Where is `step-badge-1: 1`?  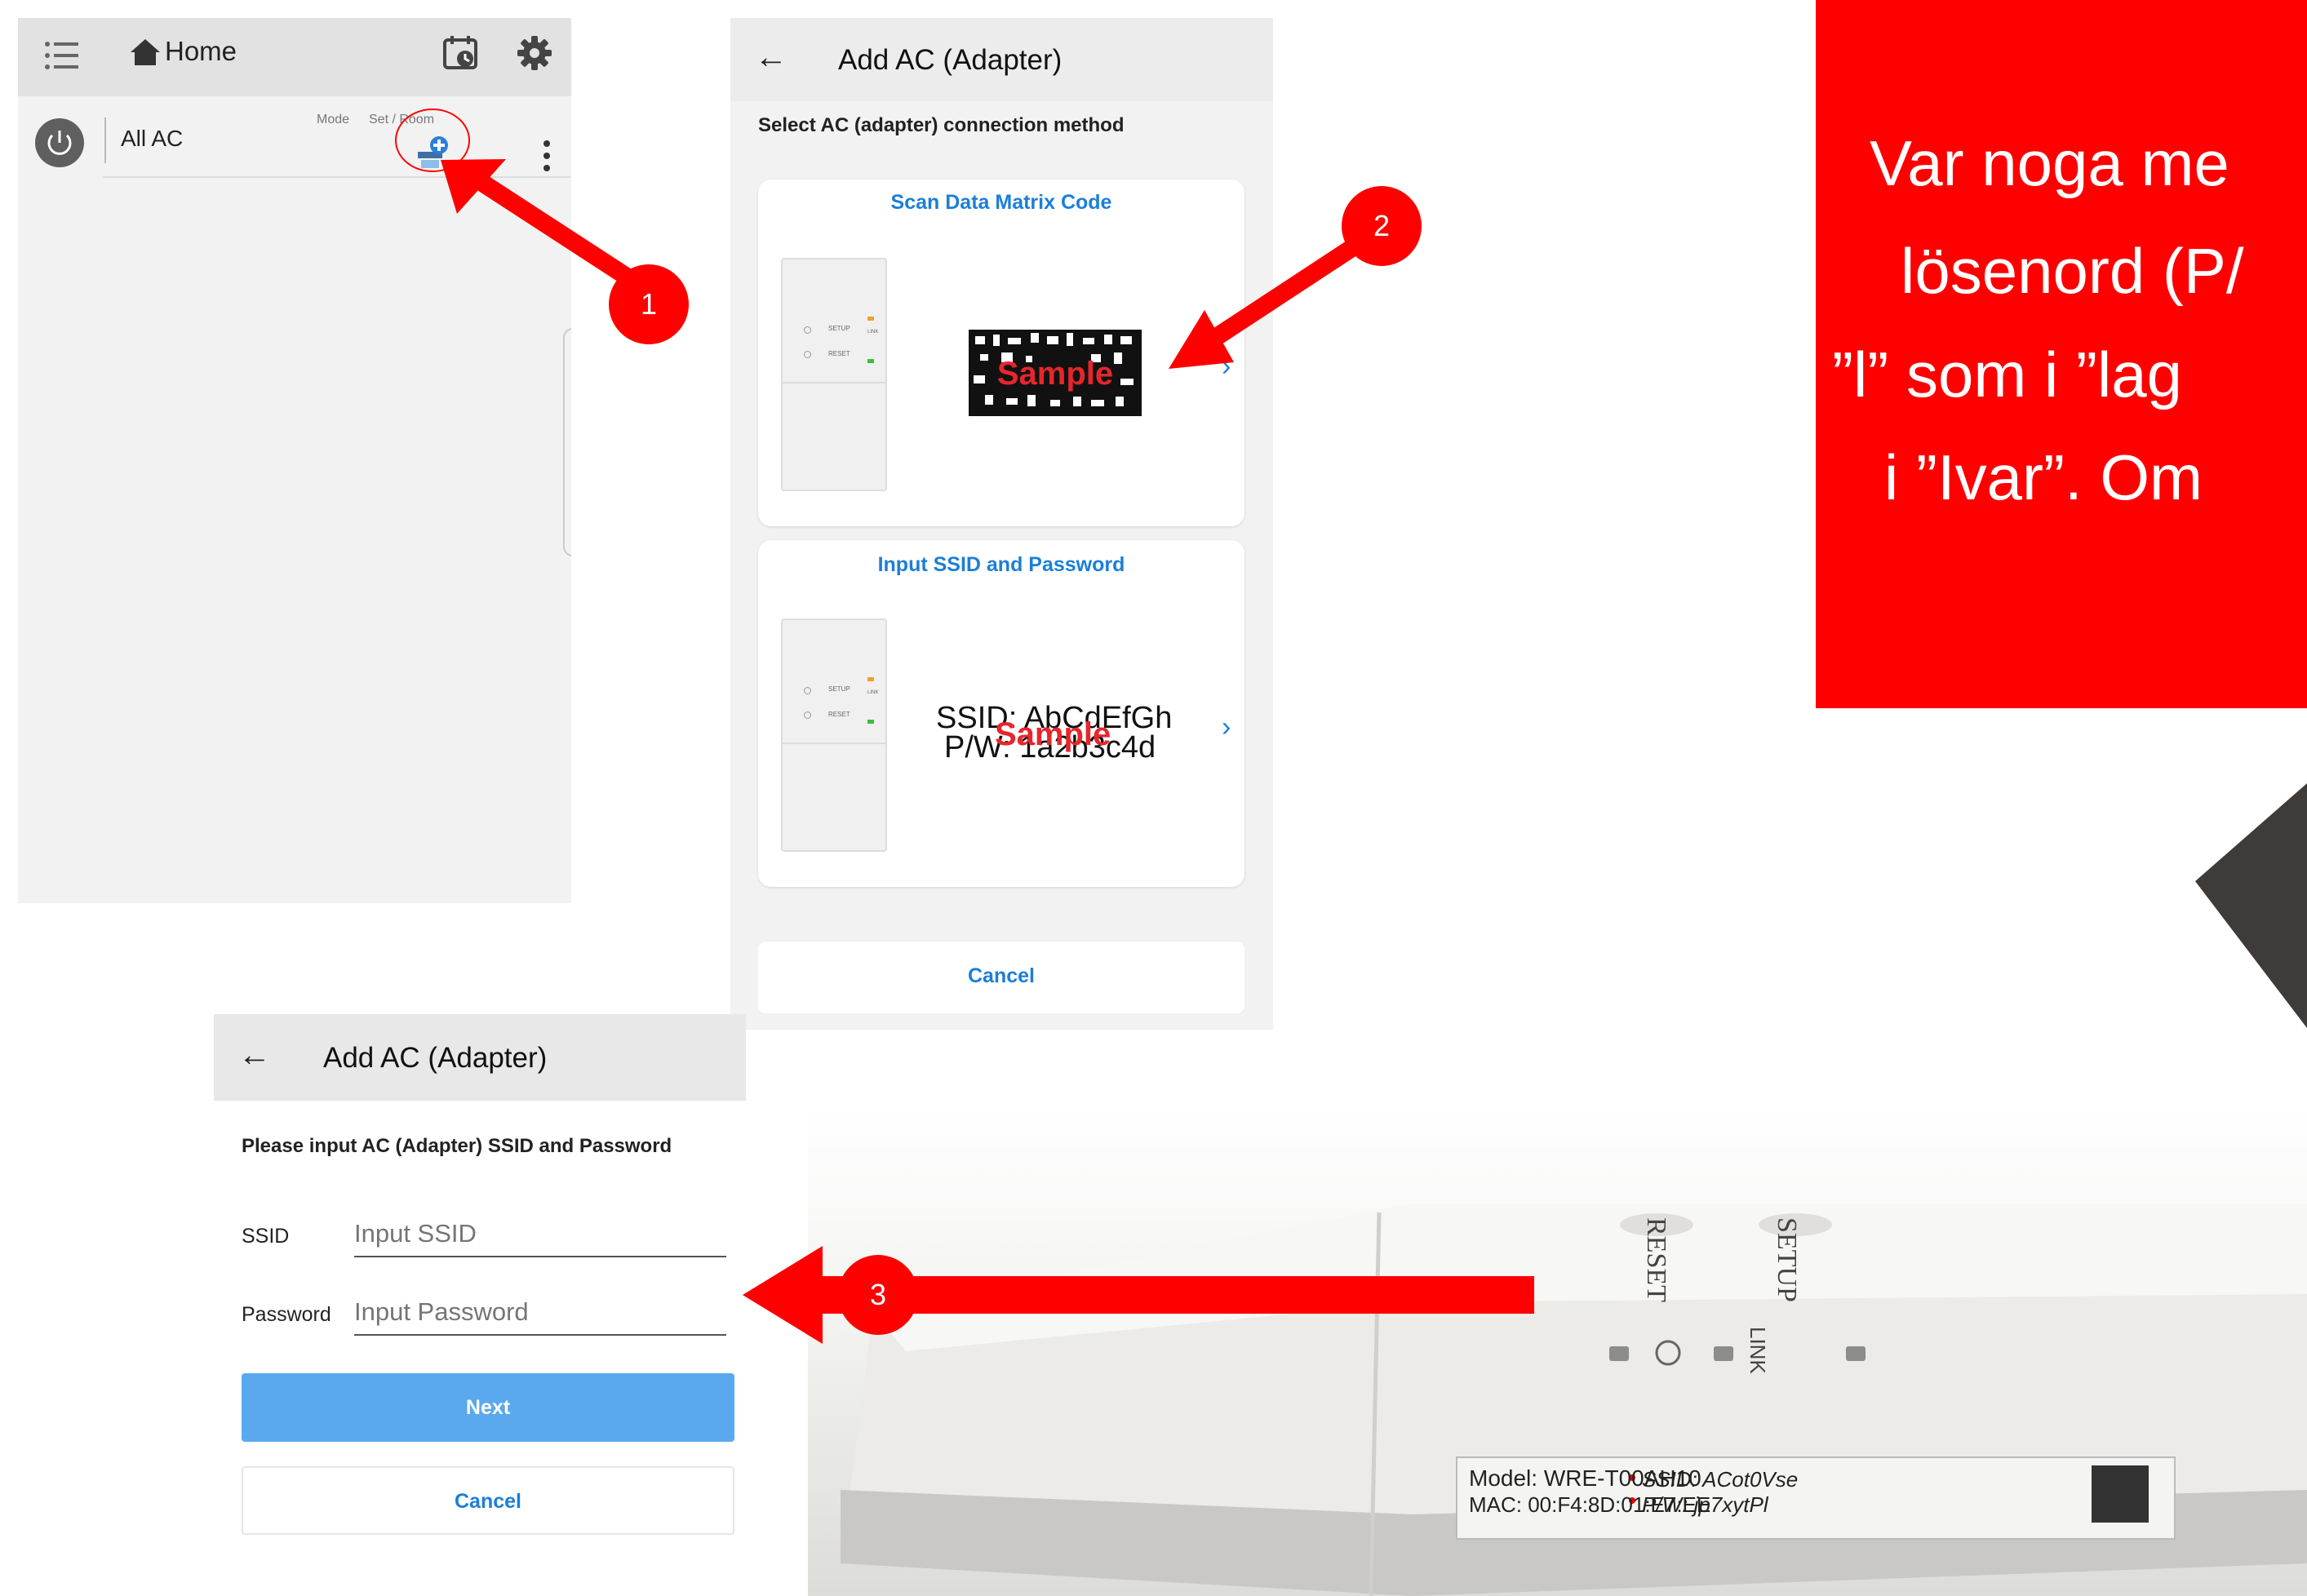 step-badge-1: 1 is located at coordinates (649, 304).